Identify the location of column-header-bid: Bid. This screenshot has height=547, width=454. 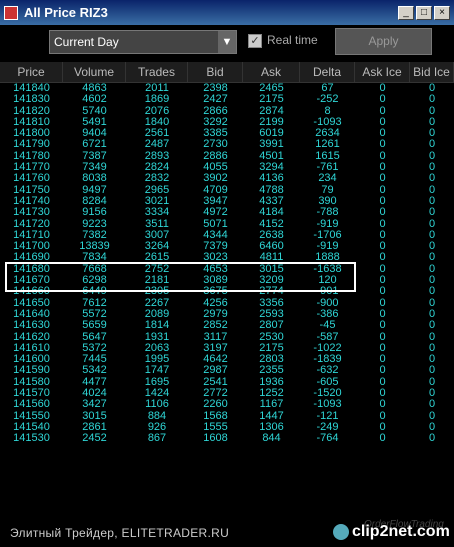
(215, 72).